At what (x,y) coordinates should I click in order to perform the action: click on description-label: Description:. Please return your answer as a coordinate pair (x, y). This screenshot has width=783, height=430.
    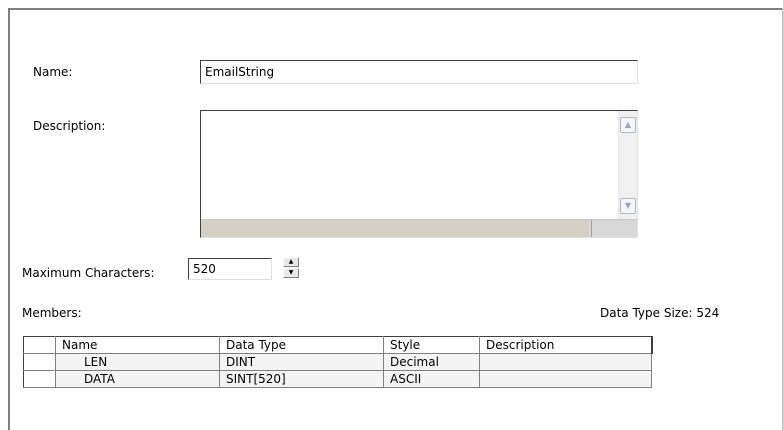
    Looking at the image, I should click on (69, 126).